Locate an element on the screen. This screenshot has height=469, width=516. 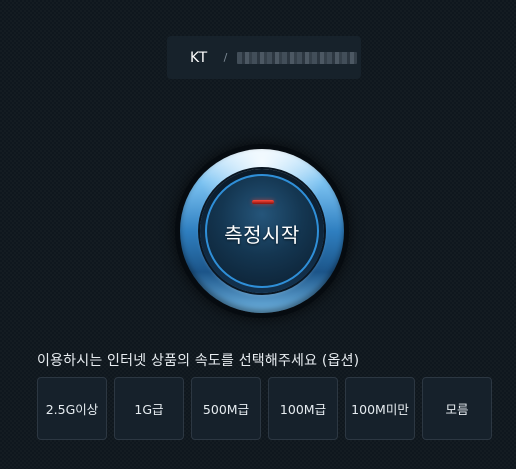
start-test-label: 측정시작 is located at coordinates (262, 234).